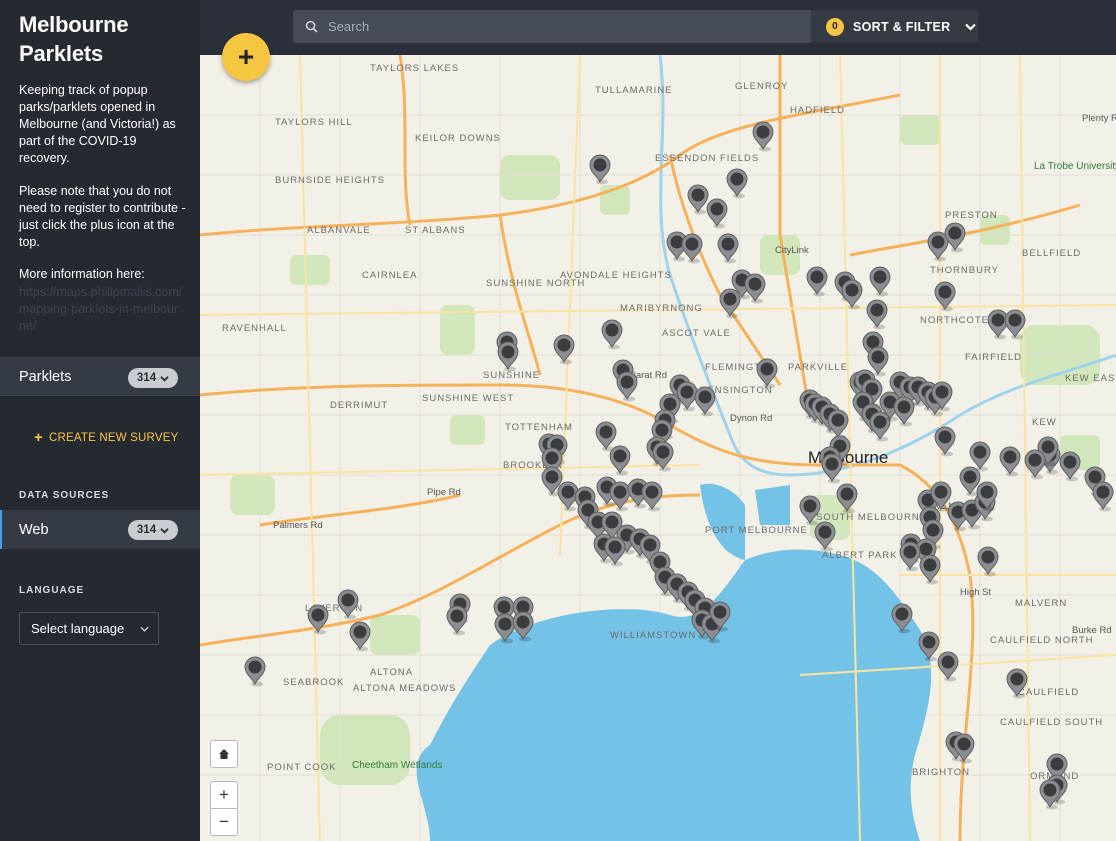  What do you see at coordinates (82, 274) in the screenshot?
I see `more-info-label: More information here:` at bounding box center [82, 274].